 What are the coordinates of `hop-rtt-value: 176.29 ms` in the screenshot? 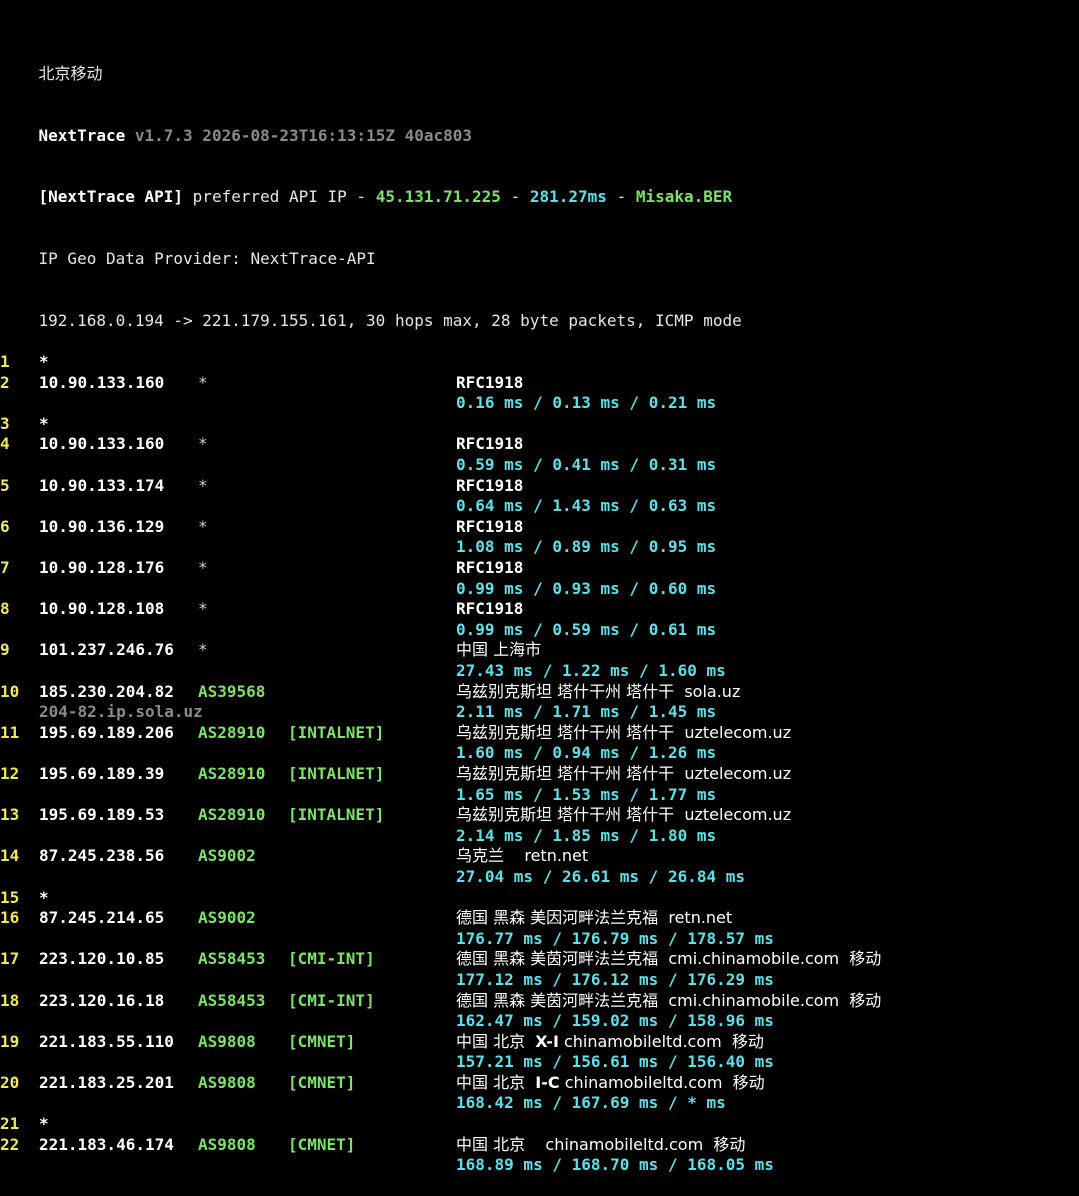 It's located at (730, 979).